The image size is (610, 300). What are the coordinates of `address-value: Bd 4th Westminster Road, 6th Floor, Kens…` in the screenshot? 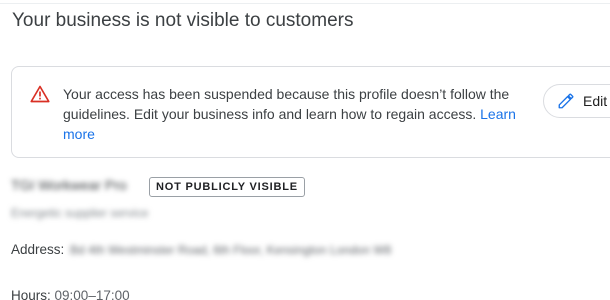 It's located at (231, 250).